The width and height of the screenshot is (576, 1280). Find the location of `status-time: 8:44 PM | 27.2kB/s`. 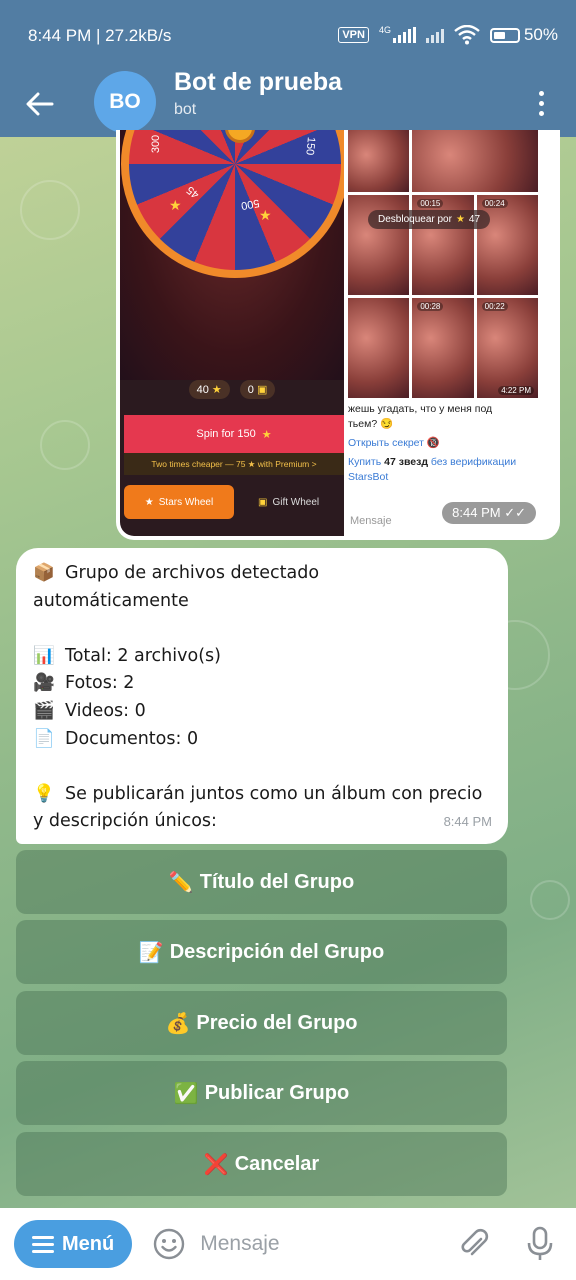

status-time: 8:44 PM | 27.2kB/s is located at coordinates (100, 35).